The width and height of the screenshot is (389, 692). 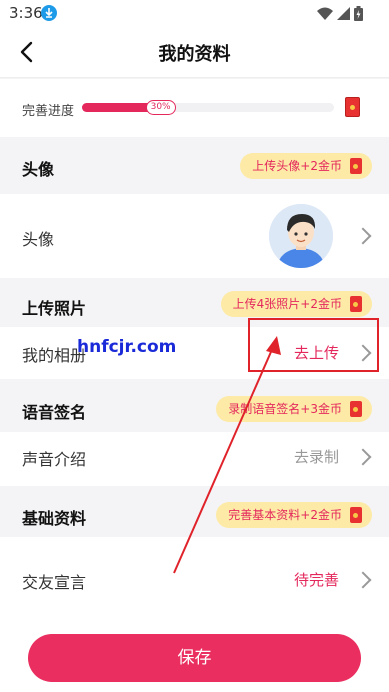 I want to click on annotation-arrow, so click(x=227, y=455).